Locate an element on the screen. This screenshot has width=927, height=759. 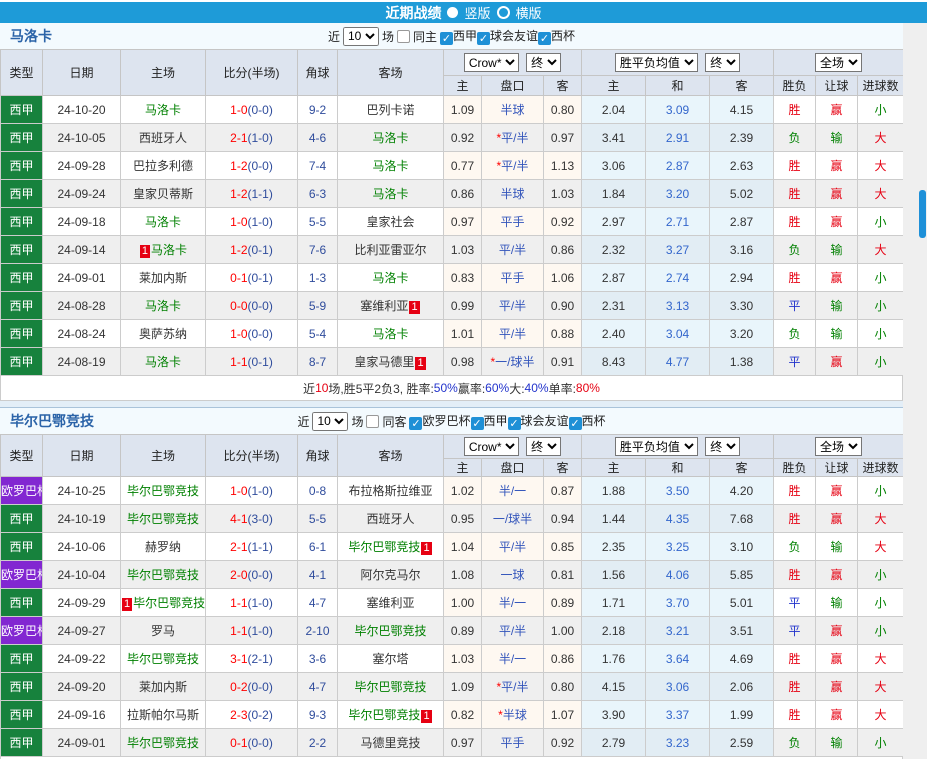
scrollbar-track is located at coordinates (915, 391).